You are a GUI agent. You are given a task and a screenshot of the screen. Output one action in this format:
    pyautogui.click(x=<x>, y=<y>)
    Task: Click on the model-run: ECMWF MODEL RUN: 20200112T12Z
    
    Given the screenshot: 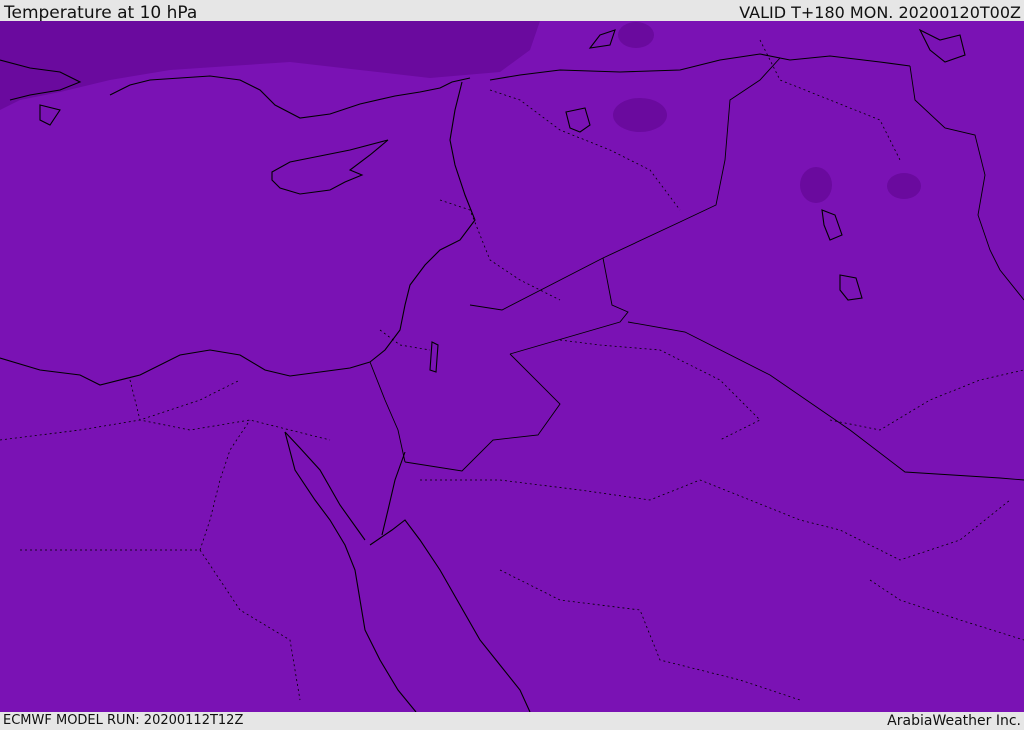 What is the action you would take?
    pyautogui.click(x=123, y=720)
    